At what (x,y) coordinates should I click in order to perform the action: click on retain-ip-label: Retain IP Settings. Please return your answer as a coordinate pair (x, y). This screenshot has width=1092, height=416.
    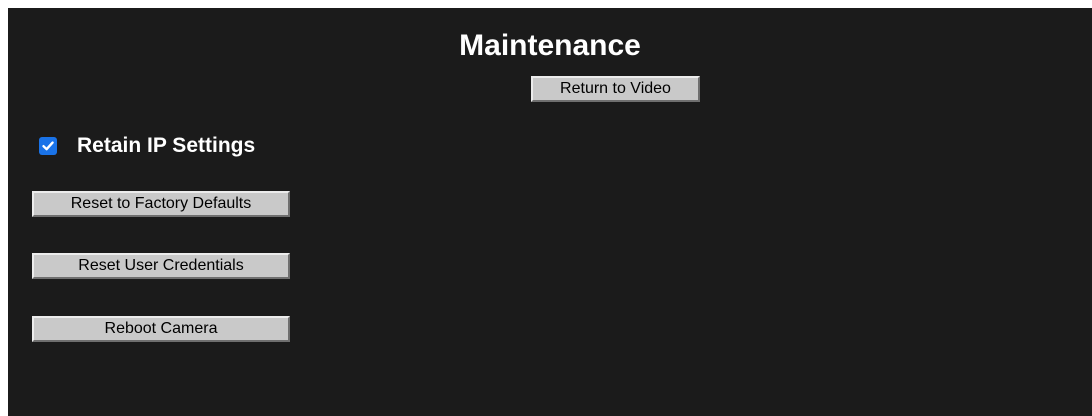
    Looking at the image, I should click on (166, 145).